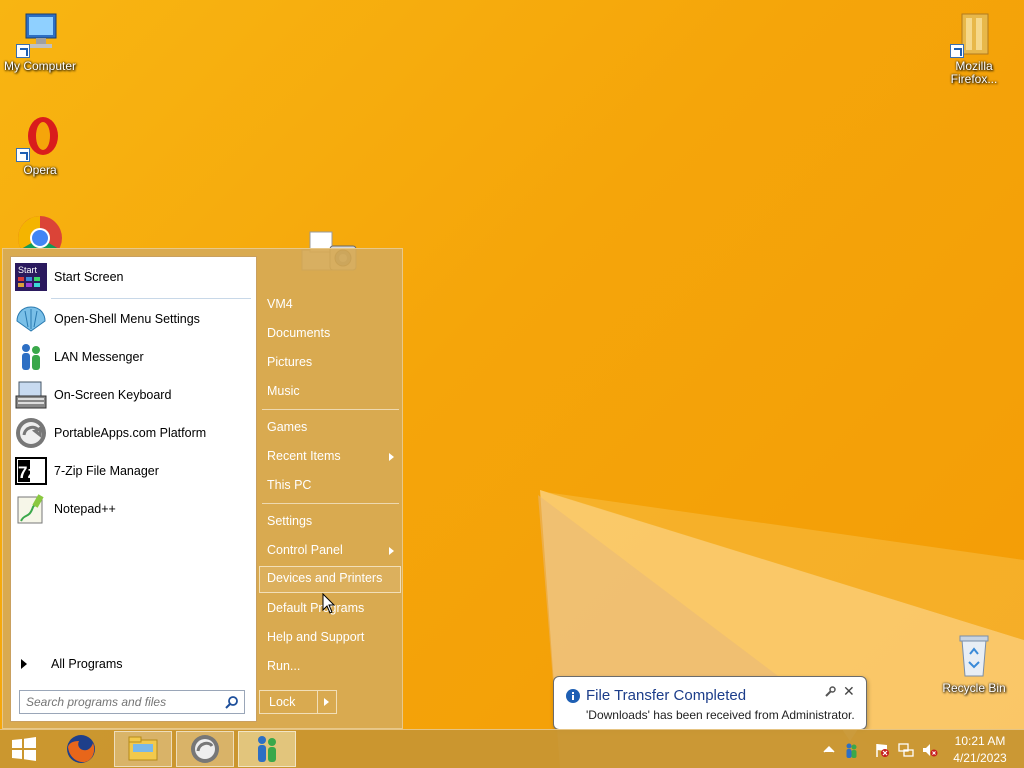 The image size is (1024, 768). I want to click on start-tile-text: Start, so click(28, 270).